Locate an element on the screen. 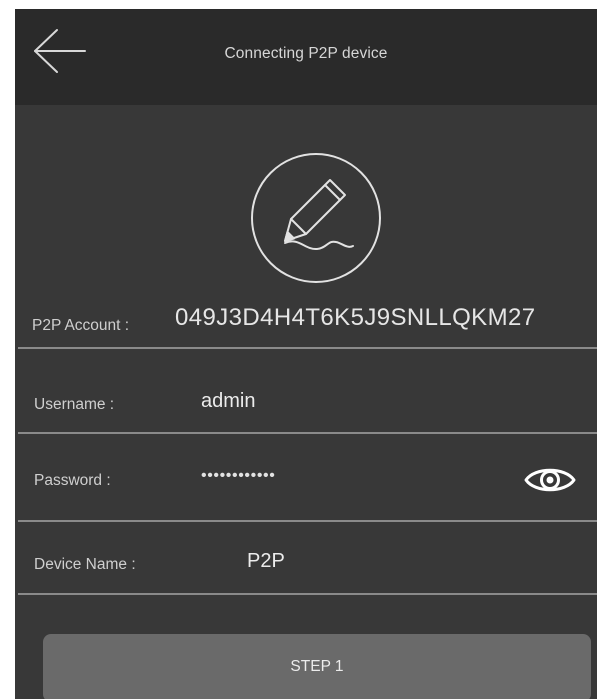  toggle-password-button is located at coordinates (550, 480).